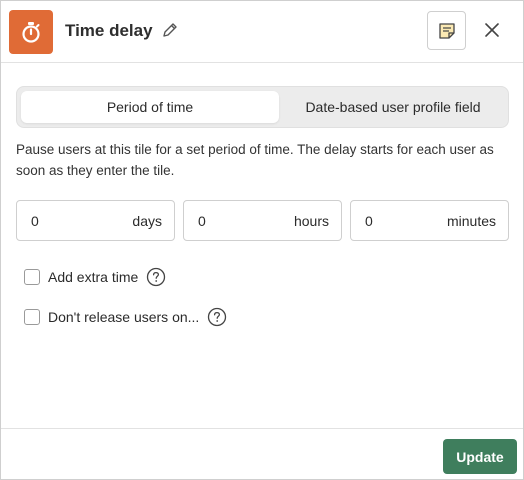  I want to click on days-input: 0 days, so click(95, 220).